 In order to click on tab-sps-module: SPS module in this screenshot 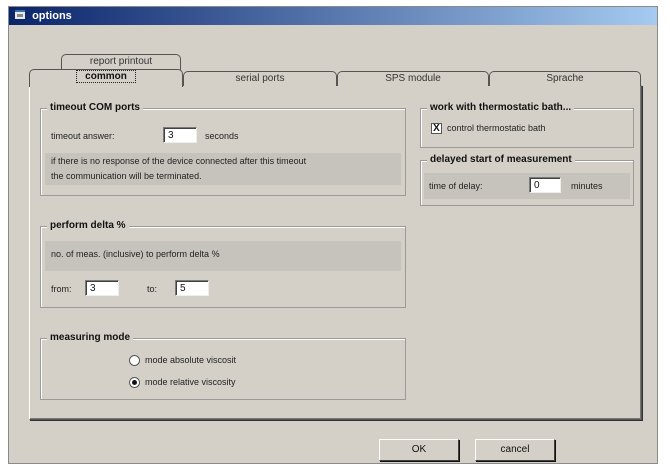, I will do `click(413, 78)`.